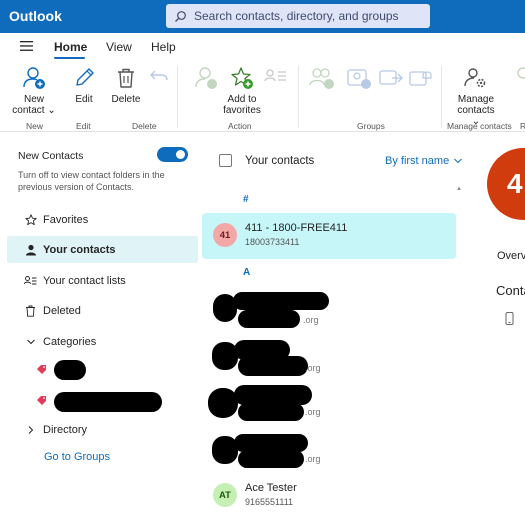  What do you see at coordinates (102, 219) in the screenshot?
I see `nav-item-favorites: Favorites` at bounding box center [102, 219].